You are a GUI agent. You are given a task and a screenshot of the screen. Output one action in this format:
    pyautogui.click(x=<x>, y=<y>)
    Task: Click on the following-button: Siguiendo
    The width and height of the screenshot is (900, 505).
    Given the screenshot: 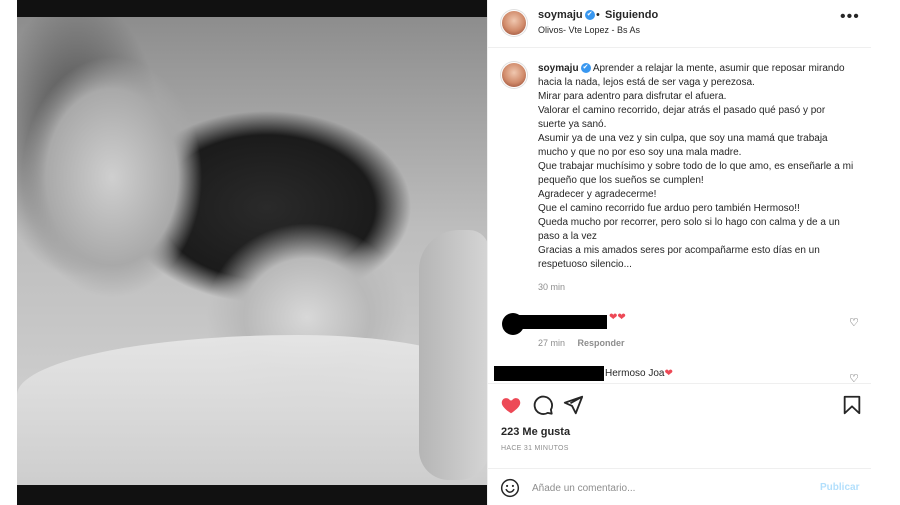 What is the action you would take?
    pyautogui.click(x=631, y=15)
    